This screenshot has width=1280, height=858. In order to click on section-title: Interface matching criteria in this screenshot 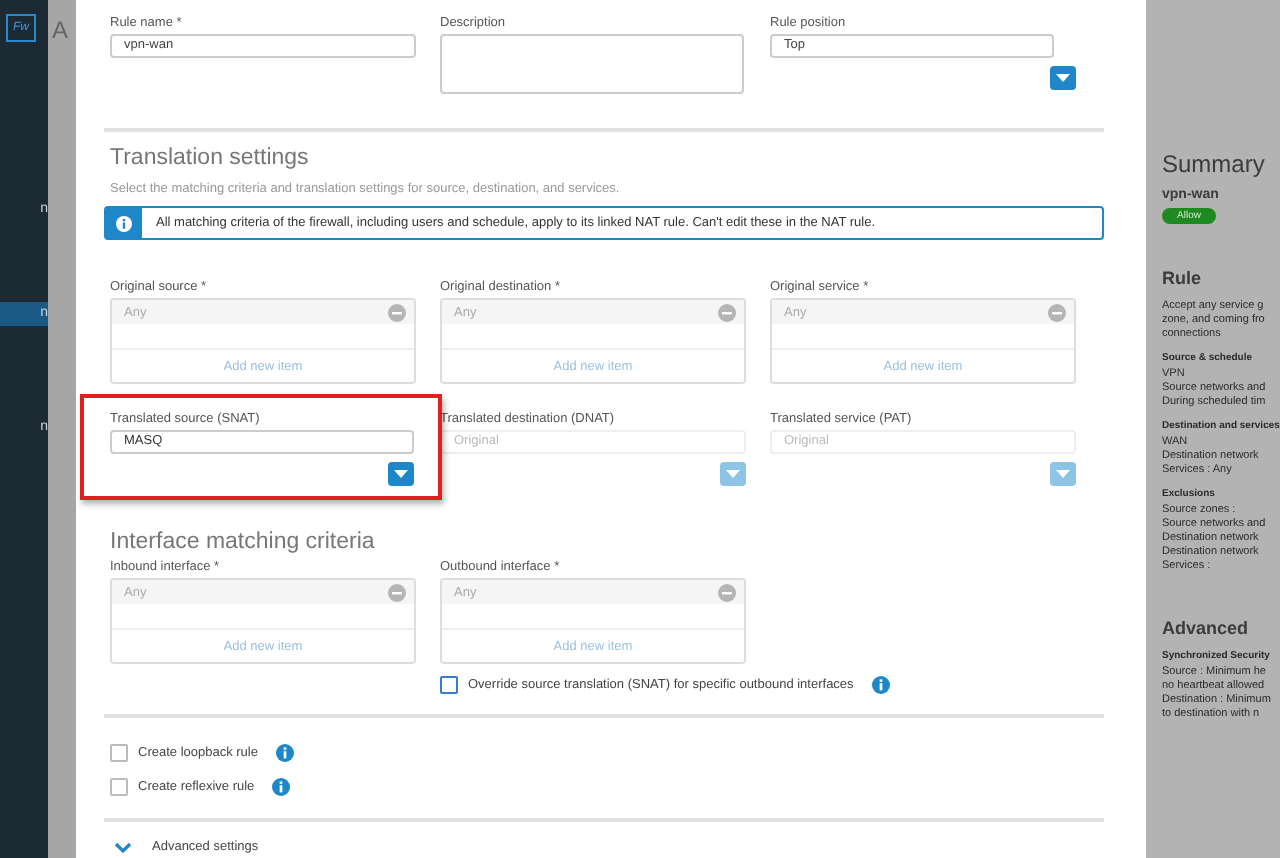, I will do `click(243, 542)`.